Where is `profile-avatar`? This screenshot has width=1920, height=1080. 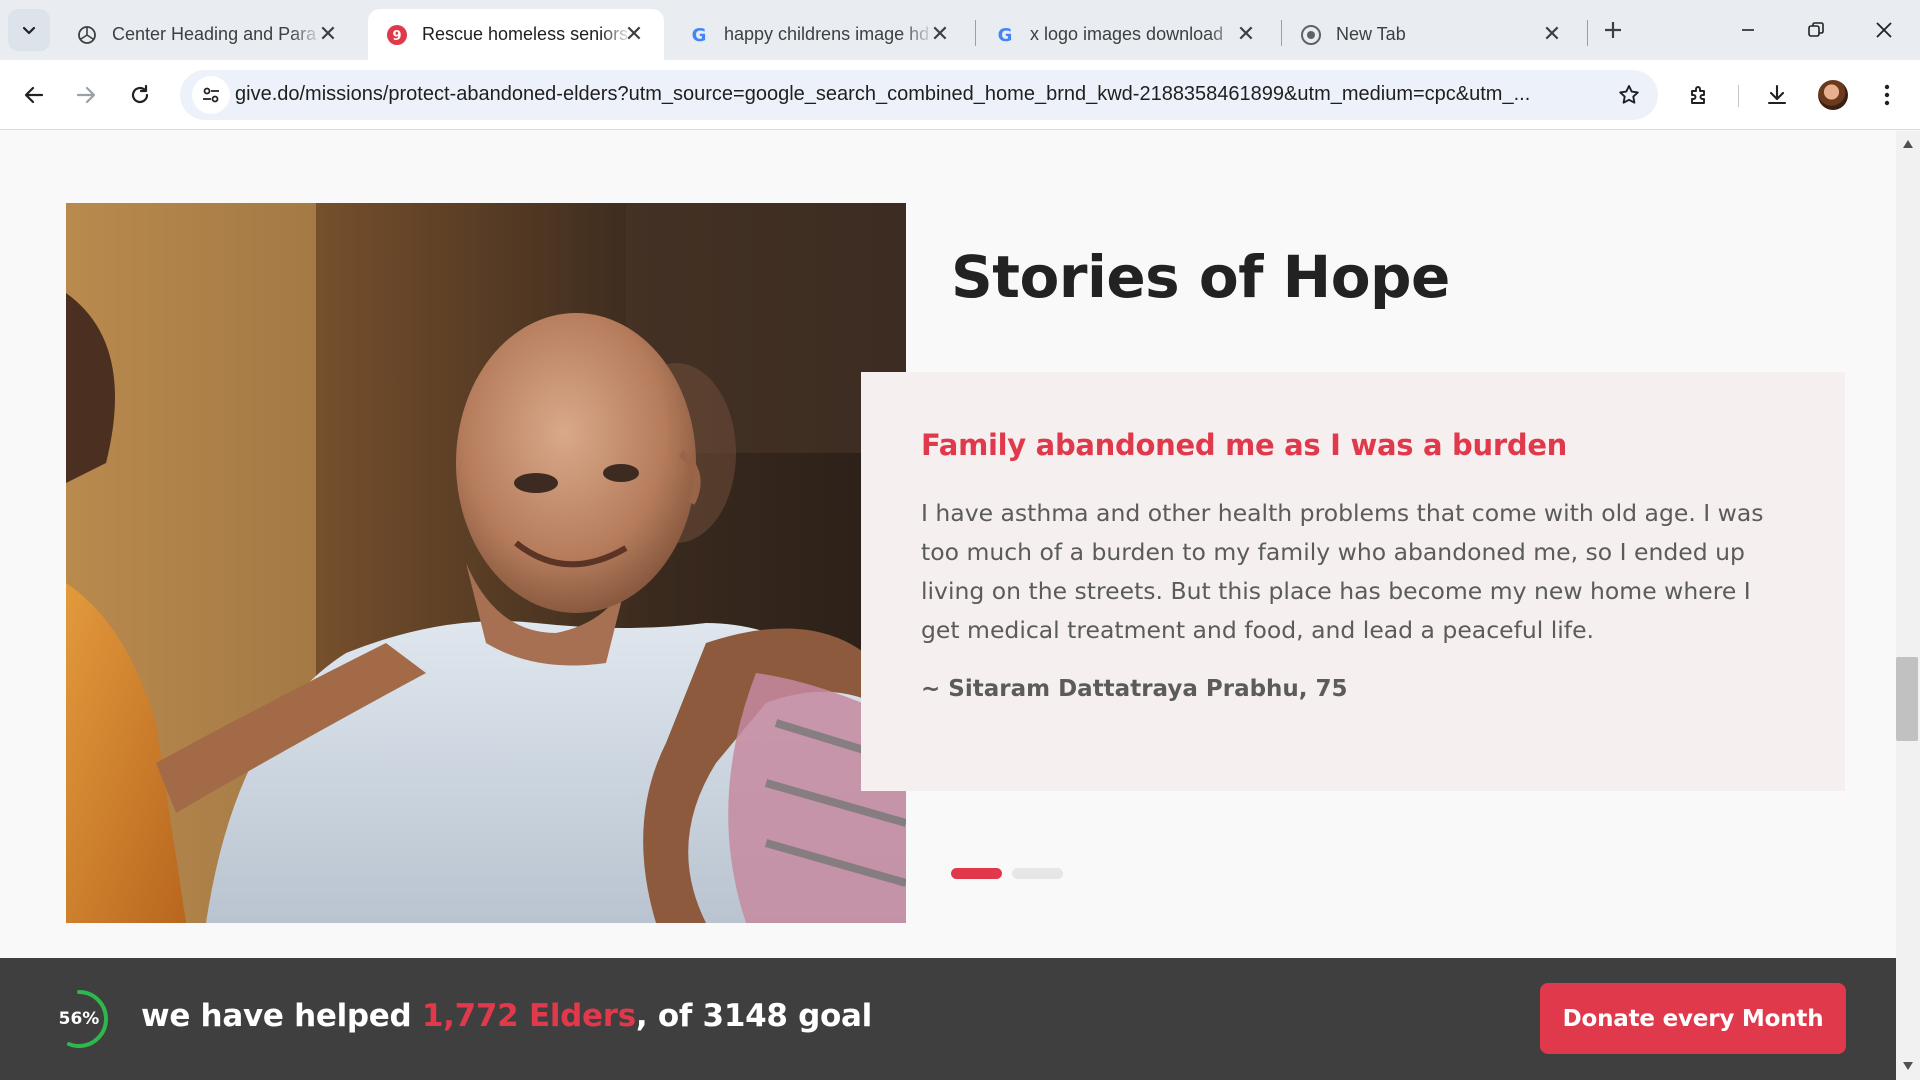
profile-avatar is located at coordinates (1833, 95).